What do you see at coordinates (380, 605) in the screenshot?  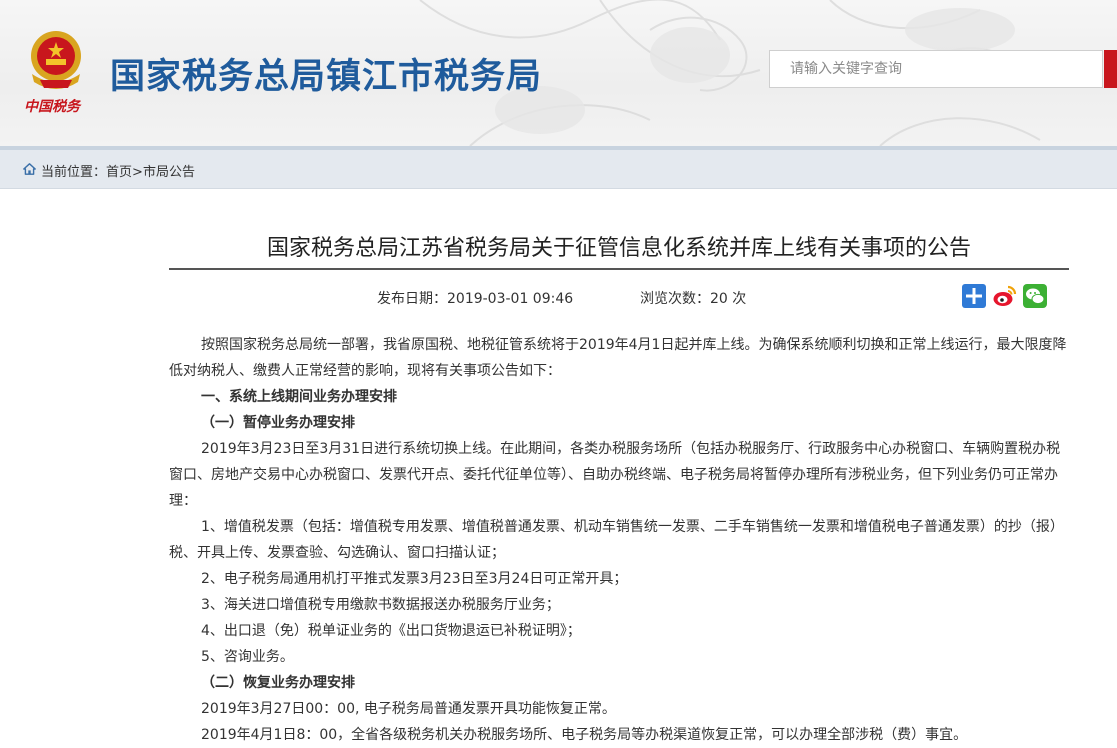 I see `body-paragraph: 3、海关进口增值税专用缴款书数据报送办税服务厅业务；` at bounding box center [380, 605].